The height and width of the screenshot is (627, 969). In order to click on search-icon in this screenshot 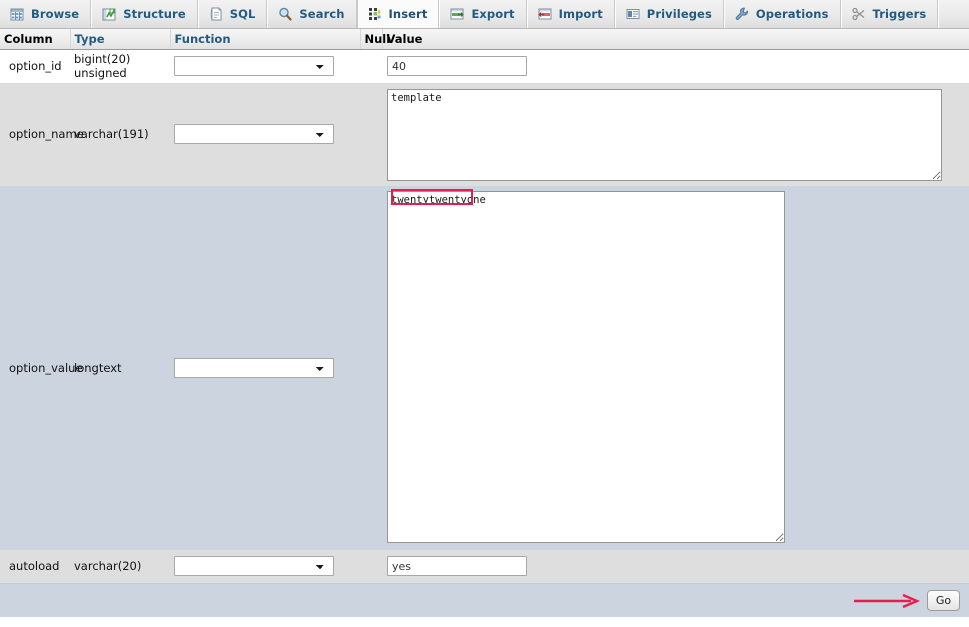, I will do `click(285, 14)`.